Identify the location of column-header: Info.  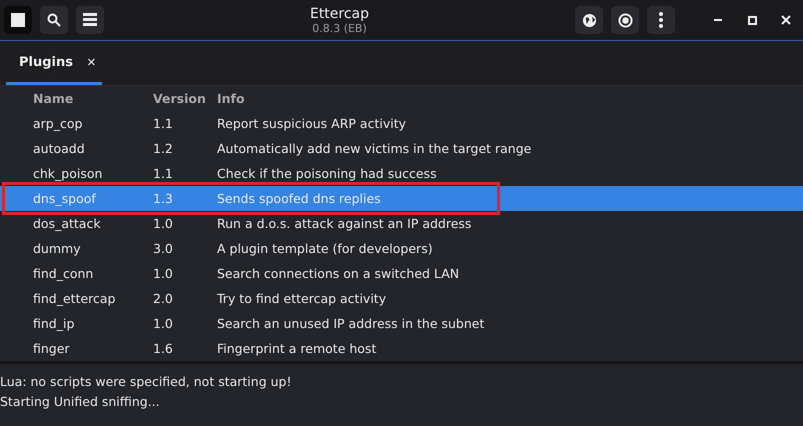
(510, 98).